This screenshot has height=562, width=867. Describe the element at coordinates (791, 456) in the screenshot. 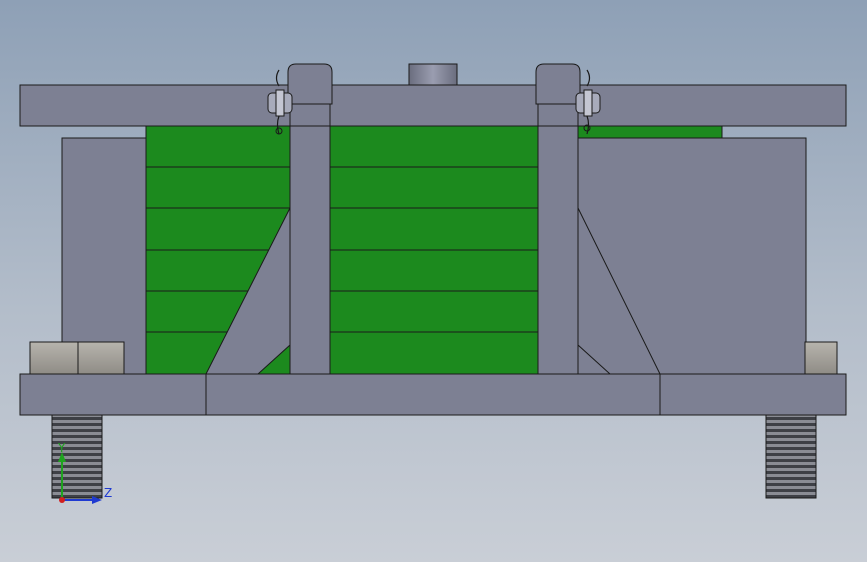

I see `right-bolt-thread` at that location.